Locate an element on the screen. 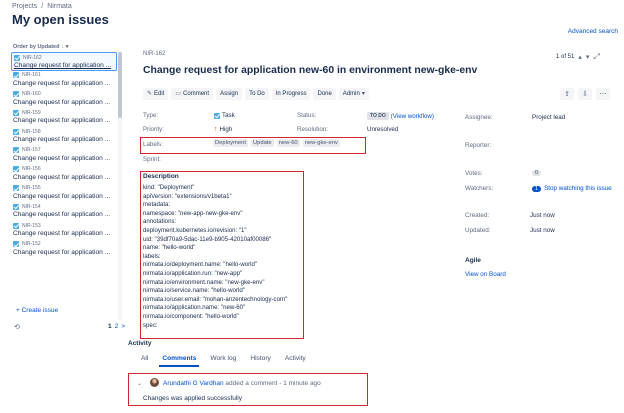 This screenshot has height=413, width=624. label-chip: Update is located at coordinates (262, 143).